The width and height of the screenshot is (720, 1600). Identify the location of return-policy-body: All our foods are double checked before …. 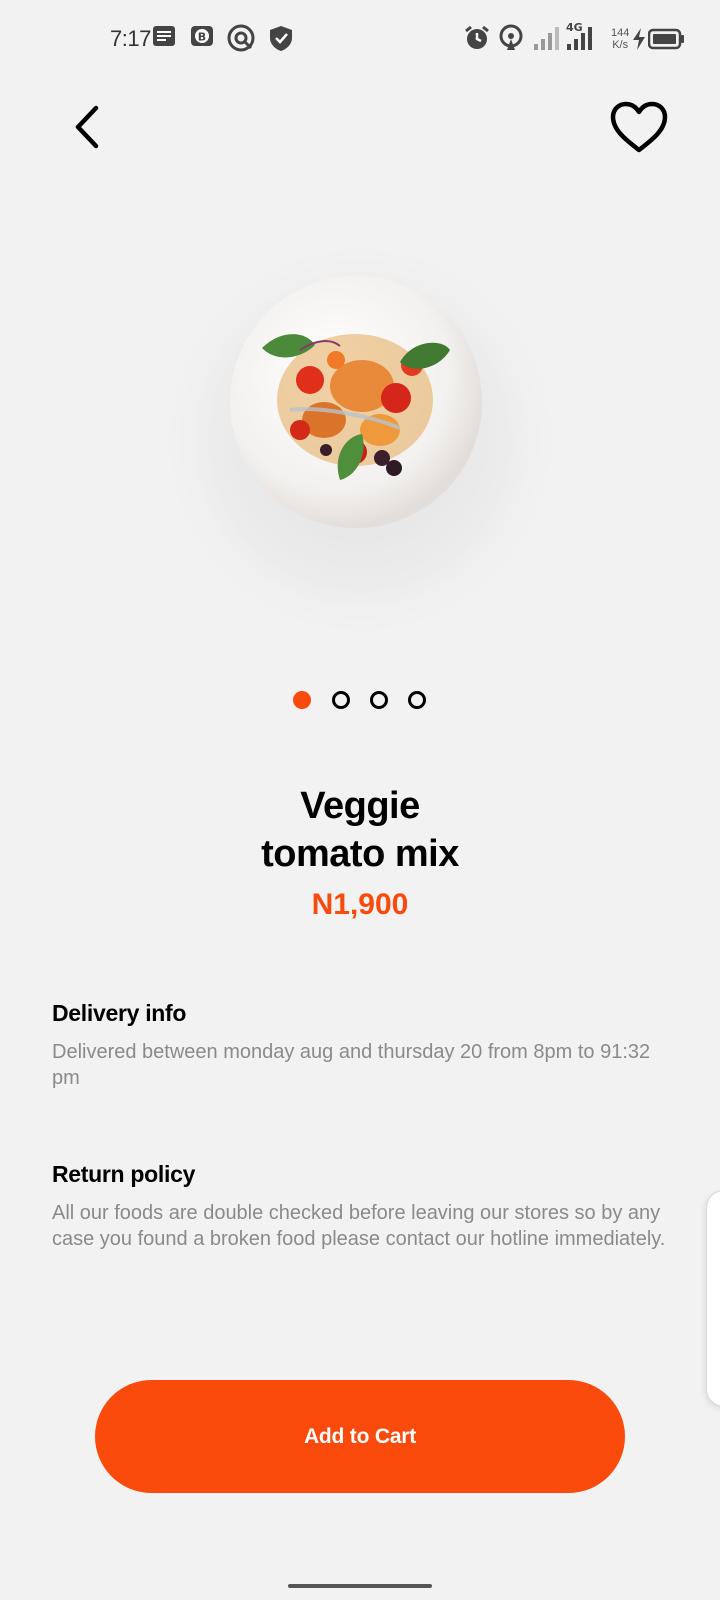
(359, 1226).